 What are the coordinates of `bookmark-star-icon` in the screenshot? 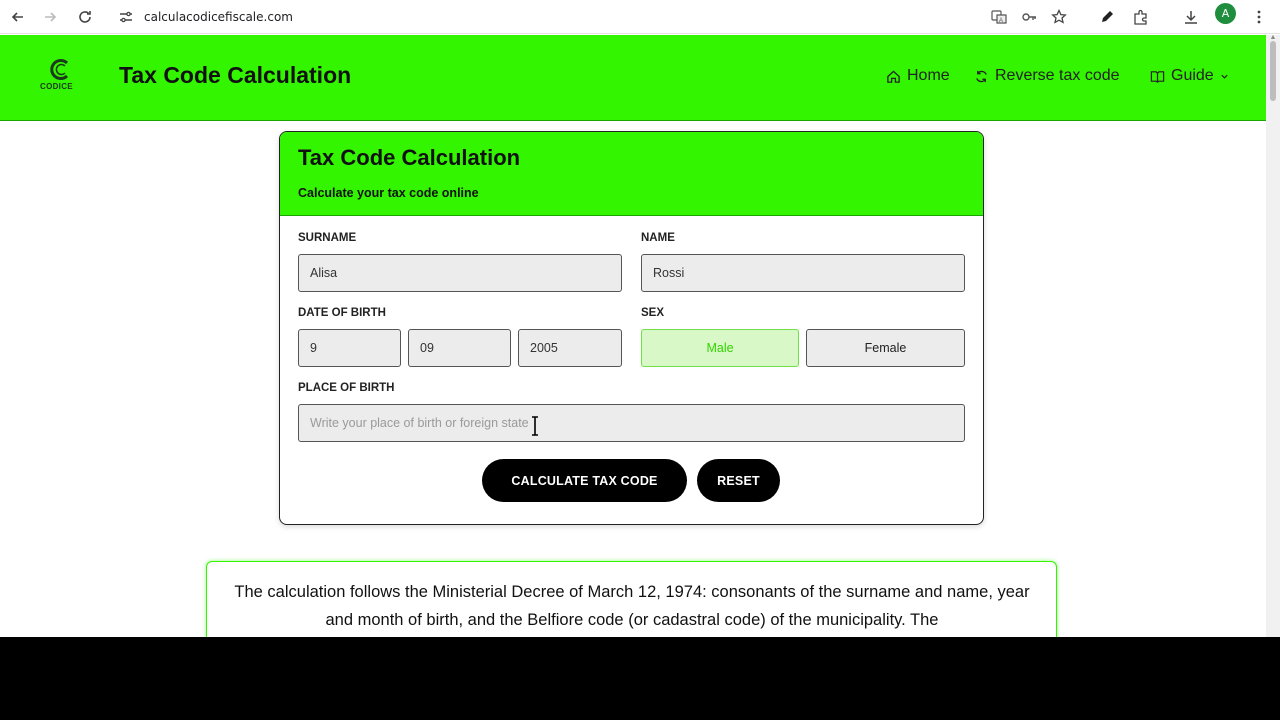 It's located at (1059, 17).